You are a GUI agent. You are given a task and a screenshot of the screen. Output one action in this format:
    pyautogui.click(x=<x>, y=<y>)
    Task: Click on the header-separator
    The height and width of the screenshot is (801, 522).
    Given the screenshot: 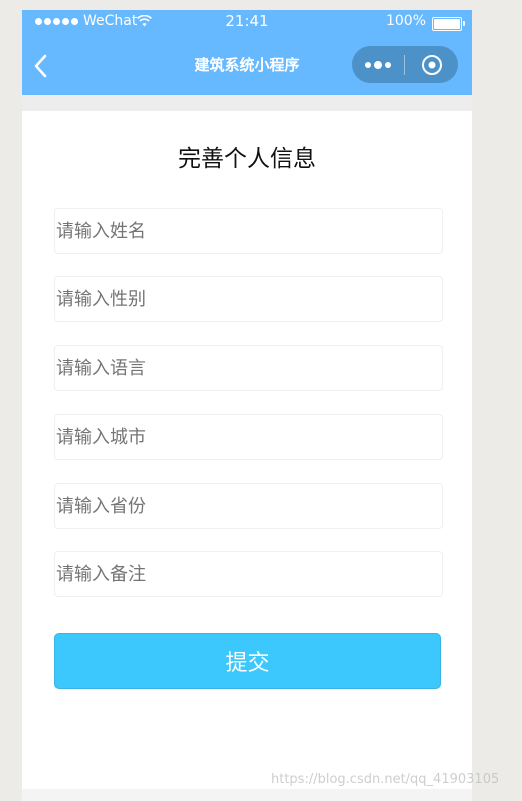 What is the action you would take?
    pyautogui.click(x=247, y=103)
    